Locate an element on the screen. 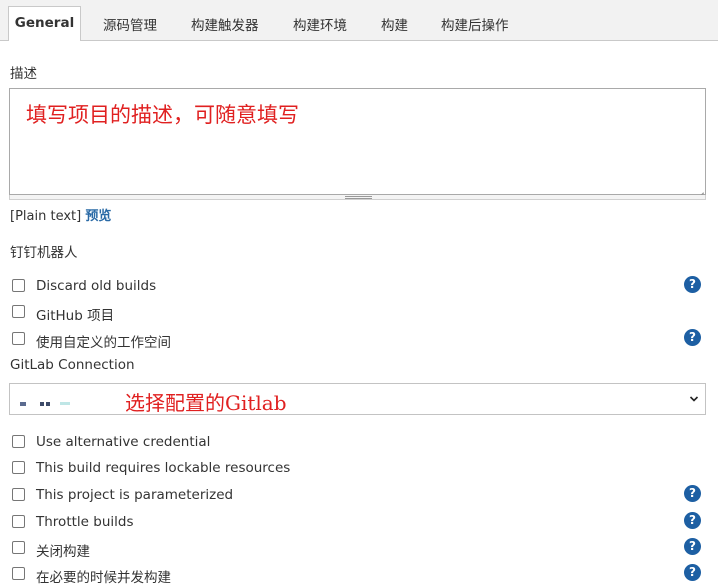  tab-post-build-actions: 构建后操作 is located at coordinates (475, 24).